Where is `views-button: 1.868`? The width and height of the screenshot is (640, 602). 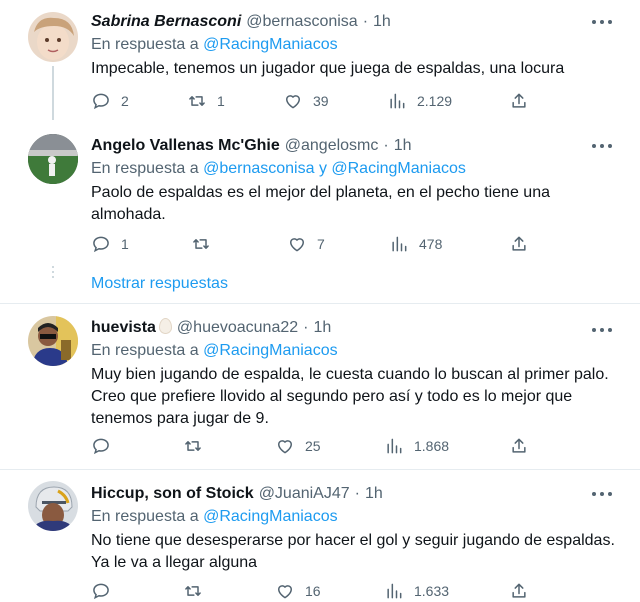
views-button: 1.868 is located at coordinates (416, 446).